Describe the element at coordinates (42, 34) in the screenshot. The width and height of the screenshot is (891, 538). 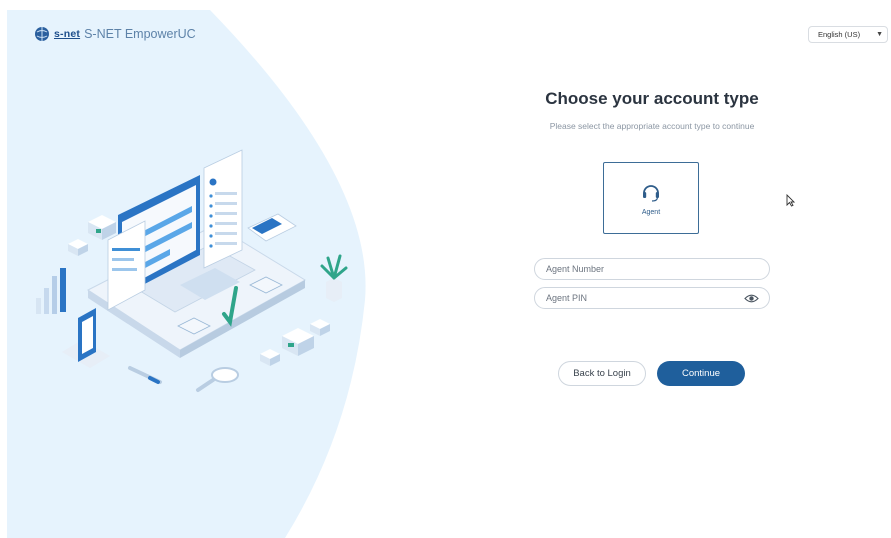
I see `globe-icon` at that location.